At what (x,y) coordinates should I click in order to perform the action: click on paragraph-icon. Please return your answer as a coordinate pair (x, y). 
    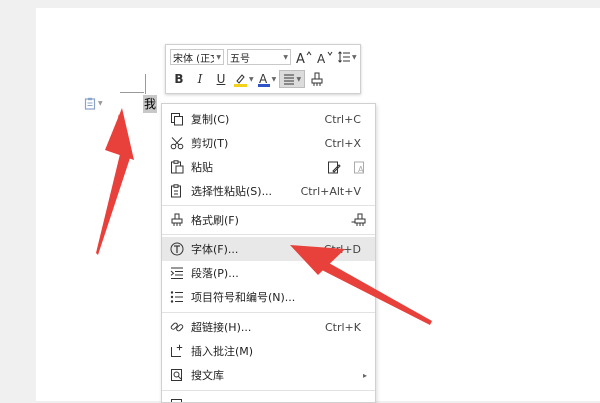
    Looking at the image, I should click on (177, 273).